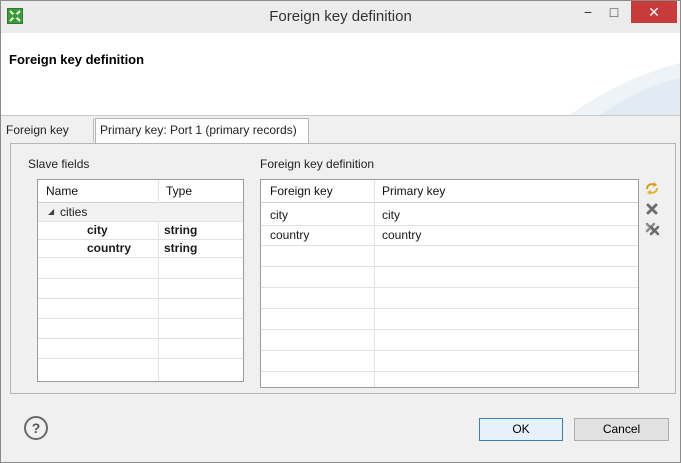 This screenshot has height=463, width=681. I want to click on field-name: city, so click(97, 230).